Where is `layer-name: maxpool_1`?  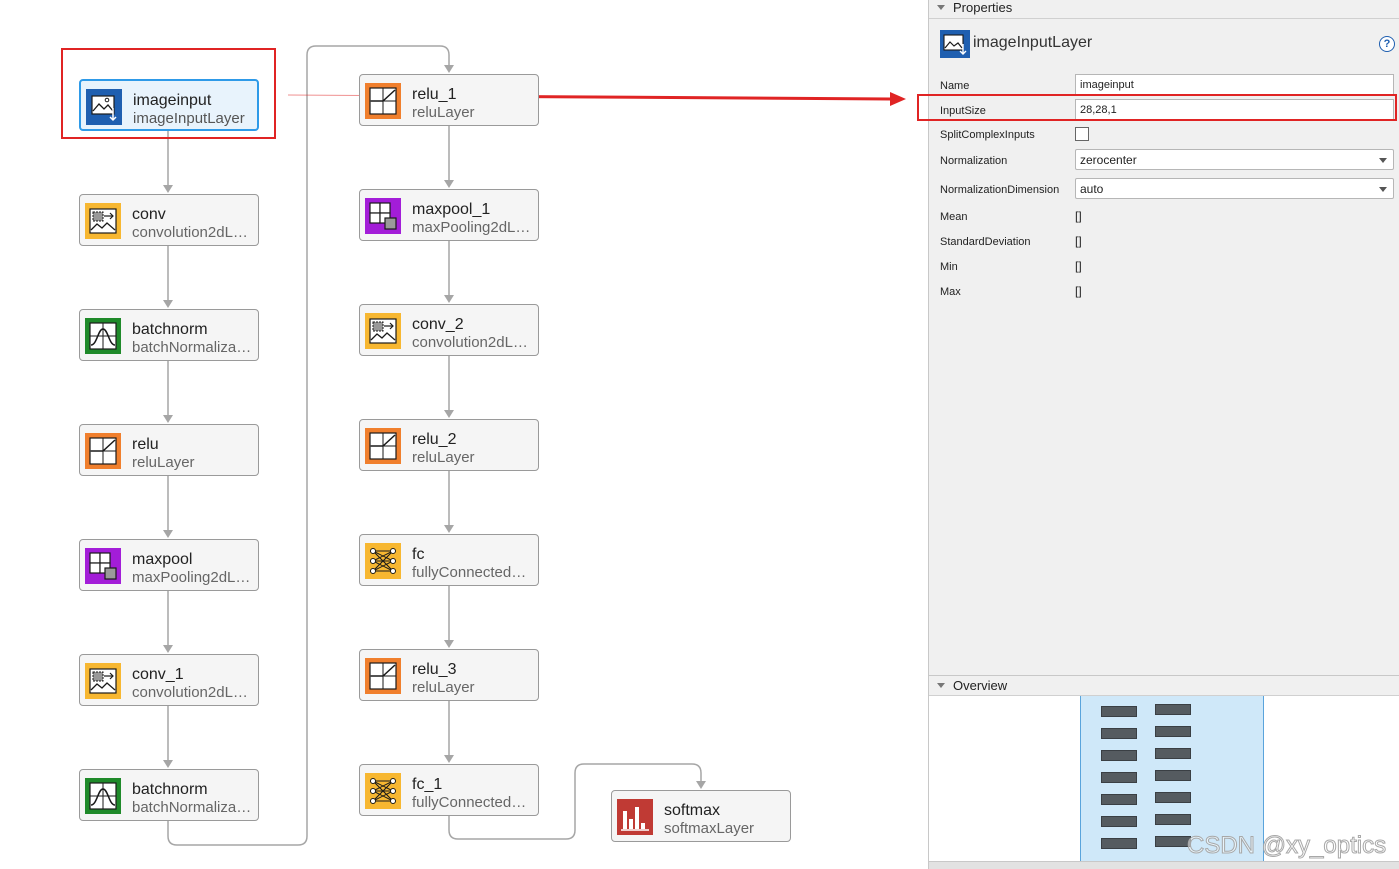 layer-name: maxpool_1 is located at coordinates (451, 209).